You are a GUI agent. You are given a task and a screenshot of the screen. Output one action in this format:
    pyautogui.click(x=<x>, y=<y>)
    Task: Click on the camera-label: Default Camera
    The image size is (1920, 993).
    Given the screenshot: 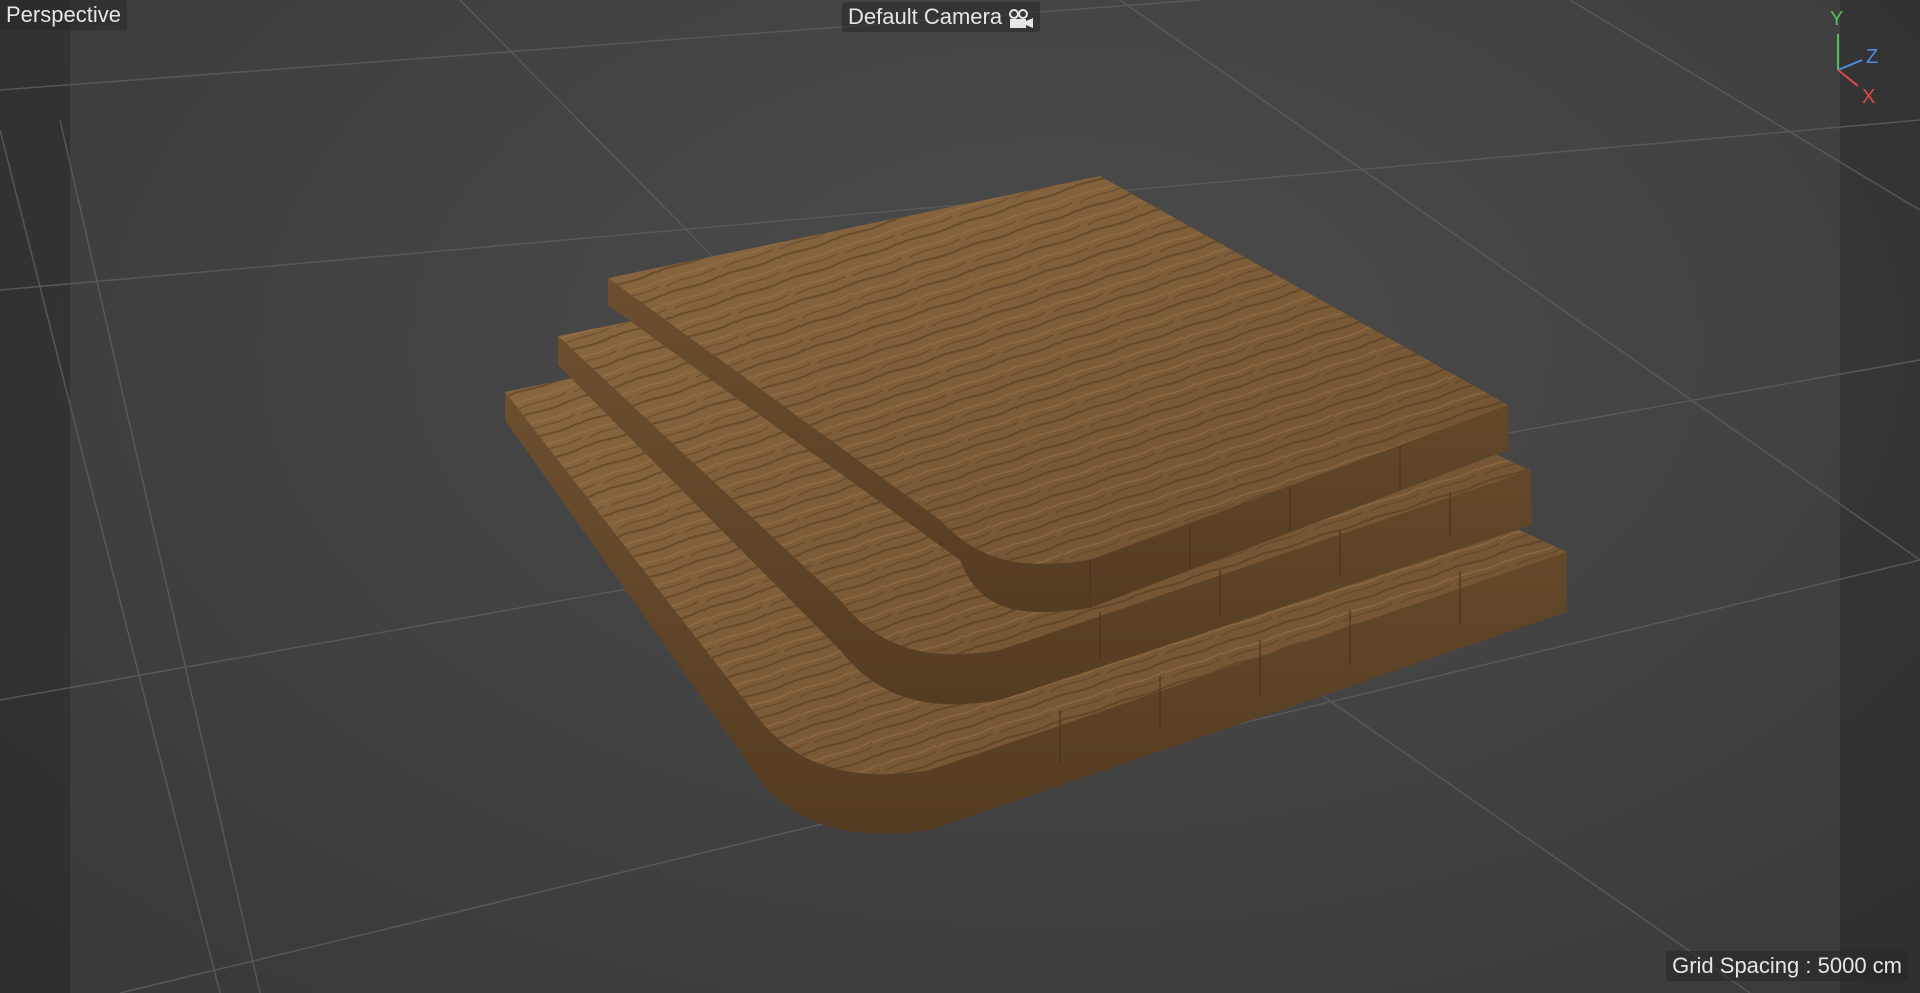 What is the action you would take?
    pyautogui.click(x=925, y=16)
    